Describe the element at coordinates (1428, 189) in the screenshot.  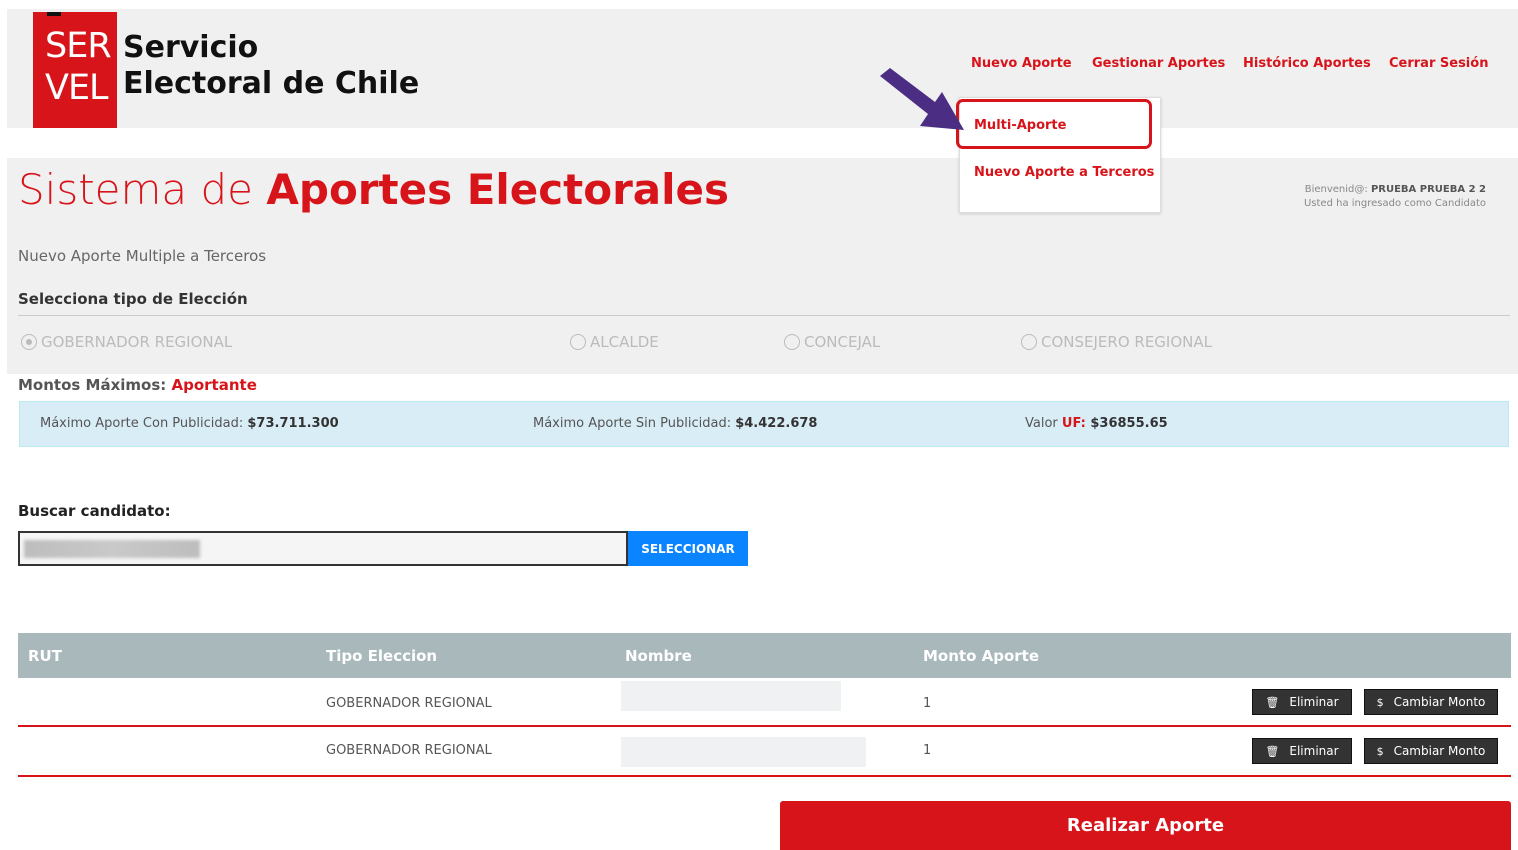
I see `welcome-user: PRUEBA PRUEBA 2 2` at that location.